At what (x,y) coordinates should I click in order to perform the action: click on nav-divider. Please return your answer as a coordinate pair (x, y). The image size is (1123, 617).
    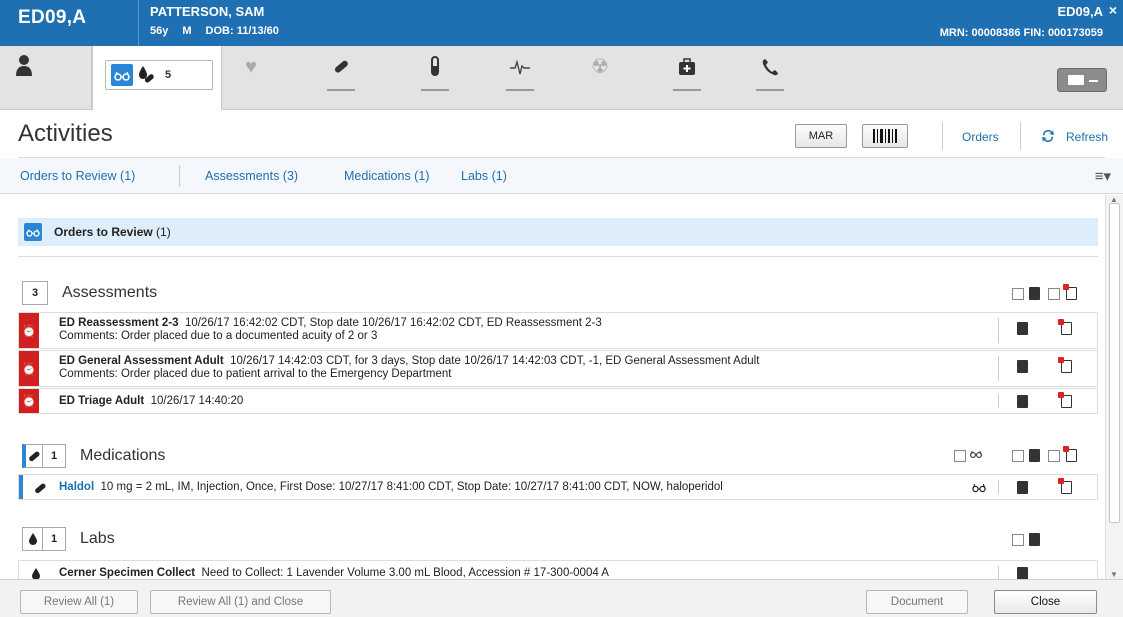
    Looking at the image, I should click on (179, 176).